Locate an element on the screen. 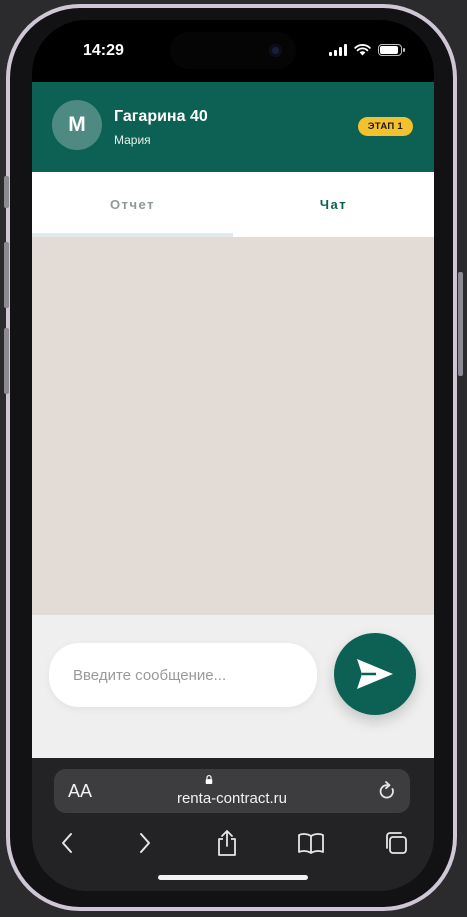 This screenshot has width=467, height=917. side-button-power is located at coordinates (460, 324).